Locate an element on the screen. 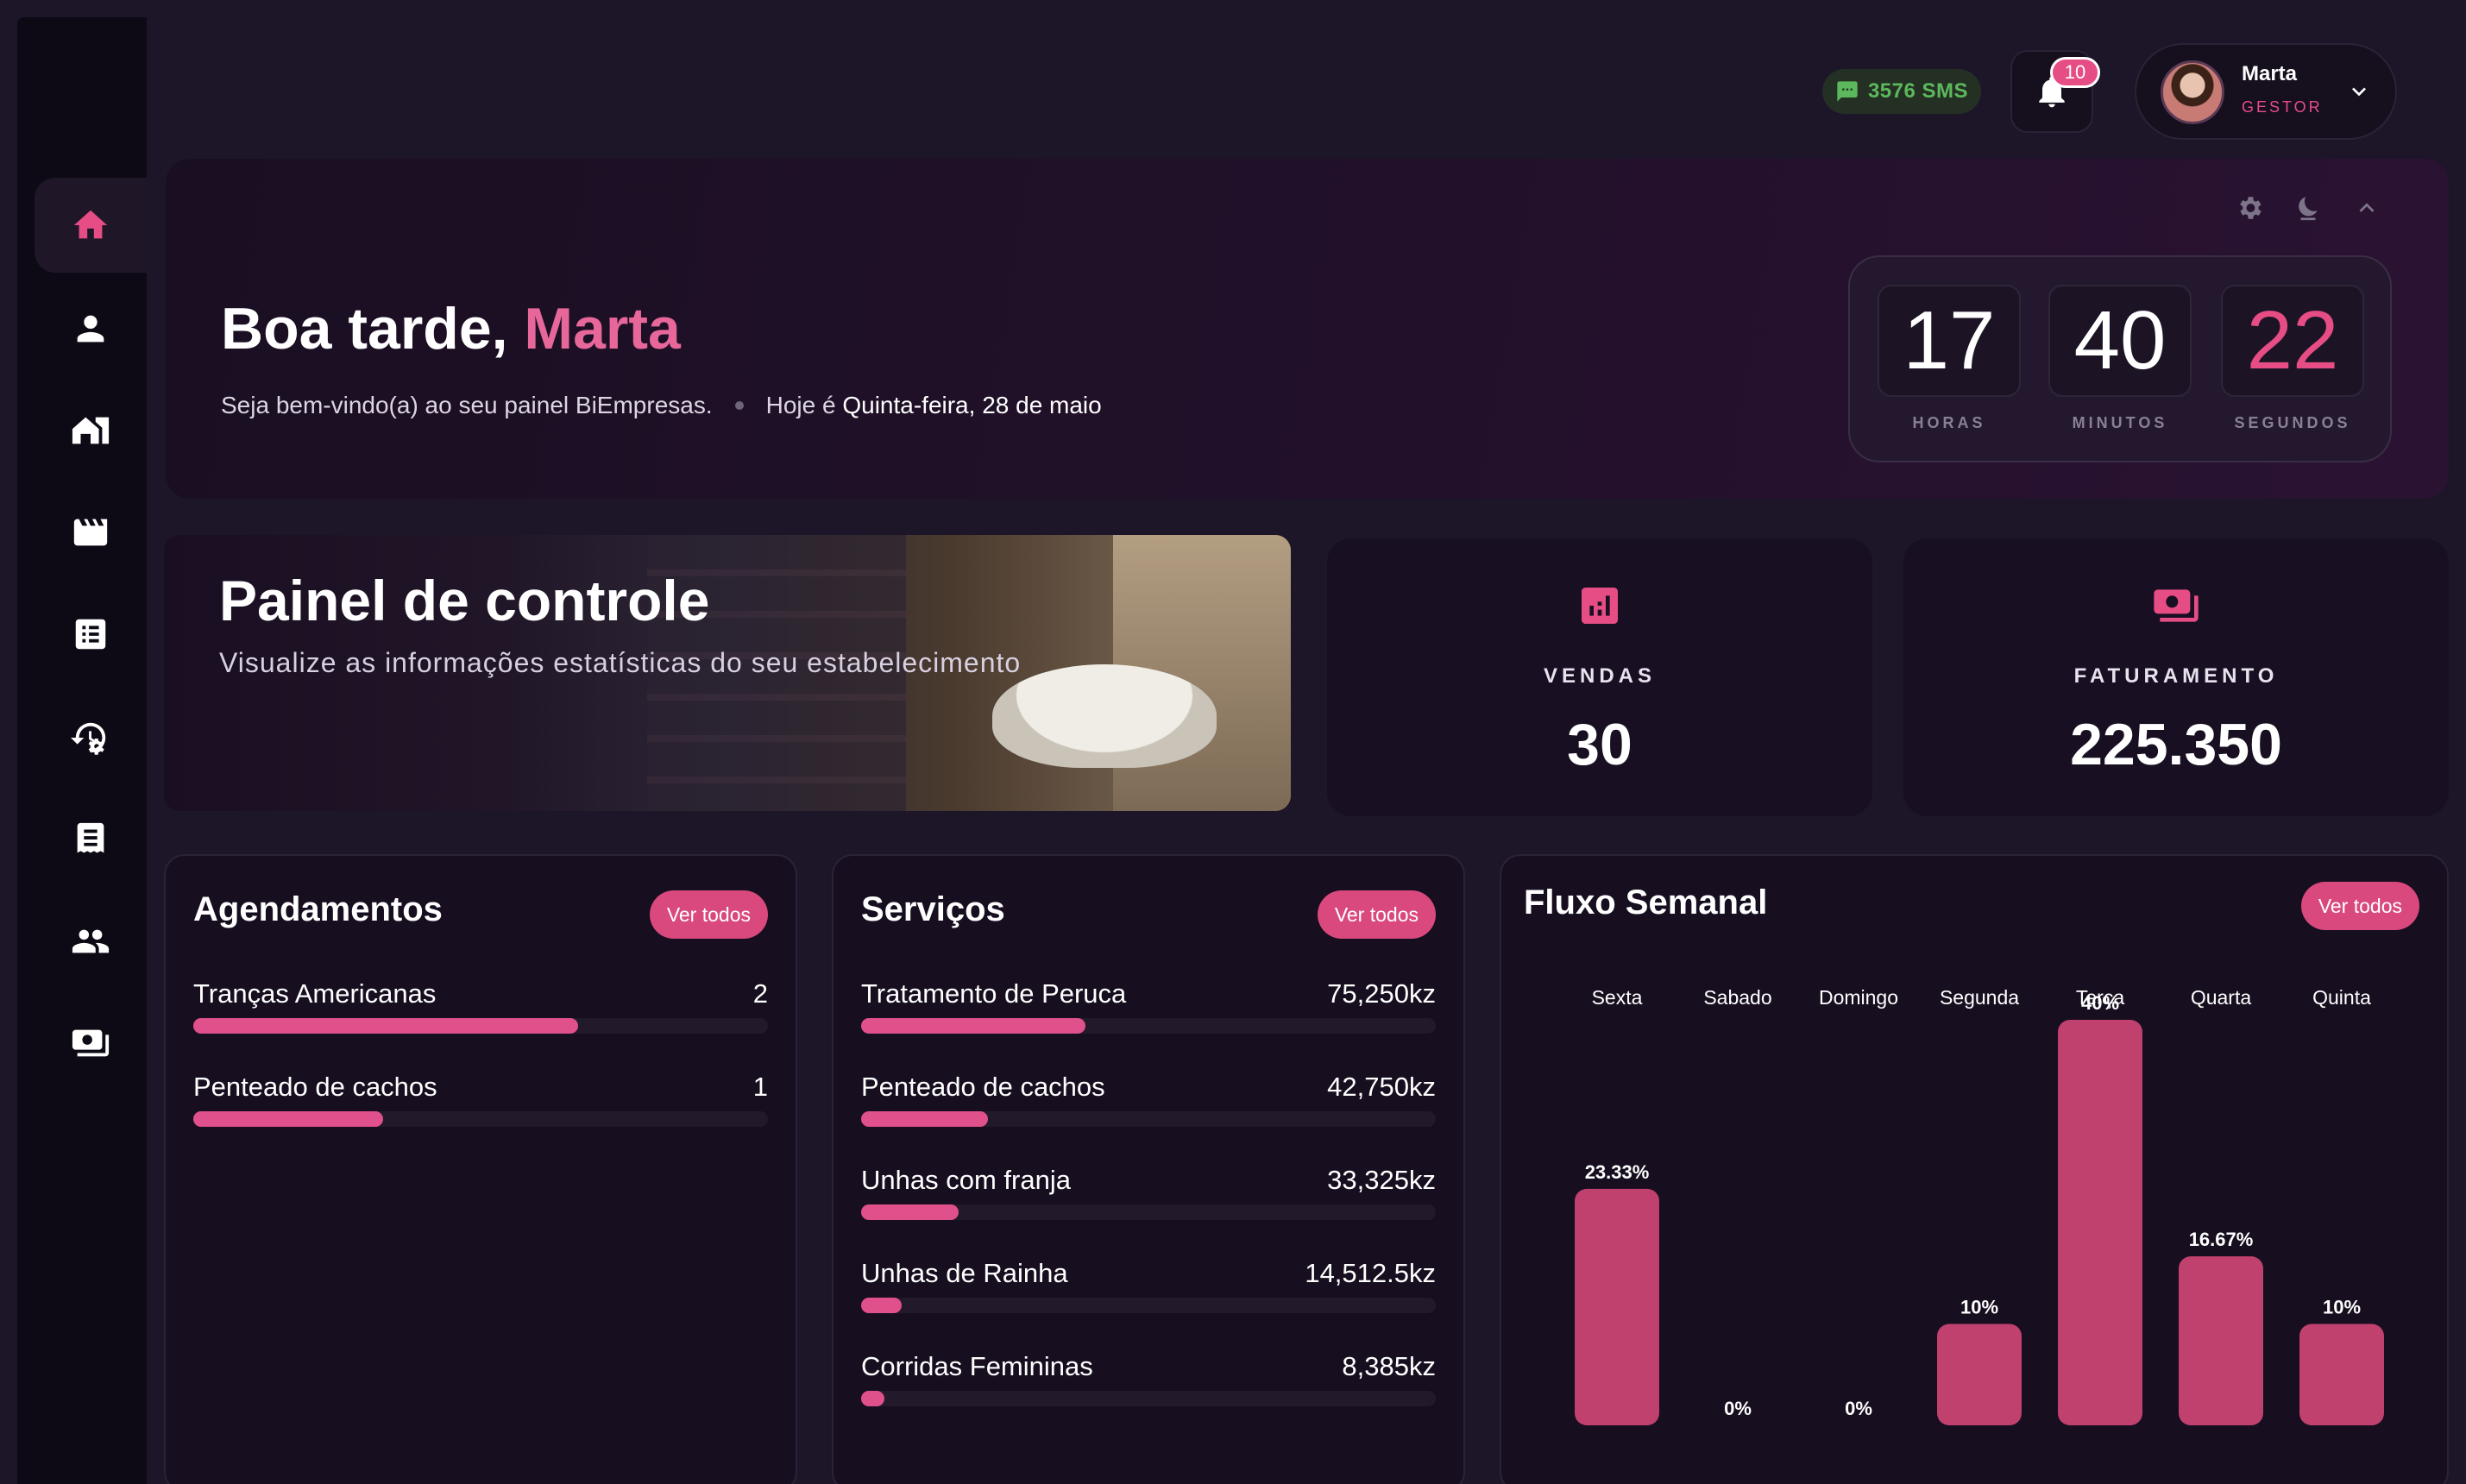 Image resolution: width=2466 pixels, height=1484 pixels. history-settings-icon is located at coordinates (88, 738).